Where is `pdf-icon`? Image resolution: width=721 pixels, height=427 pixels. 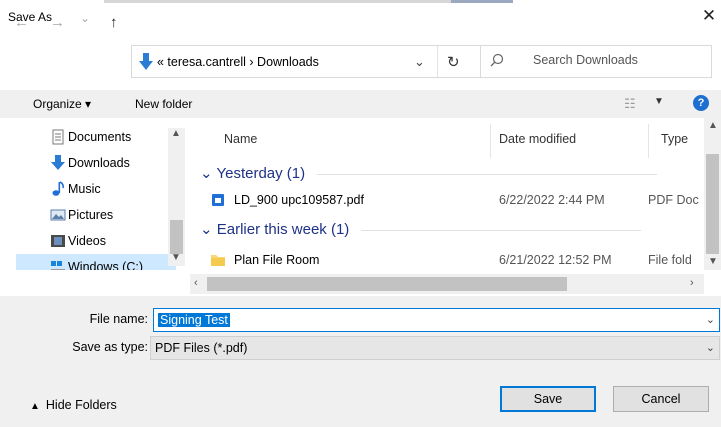 pdf-icon is located at coordinates (218, 200).